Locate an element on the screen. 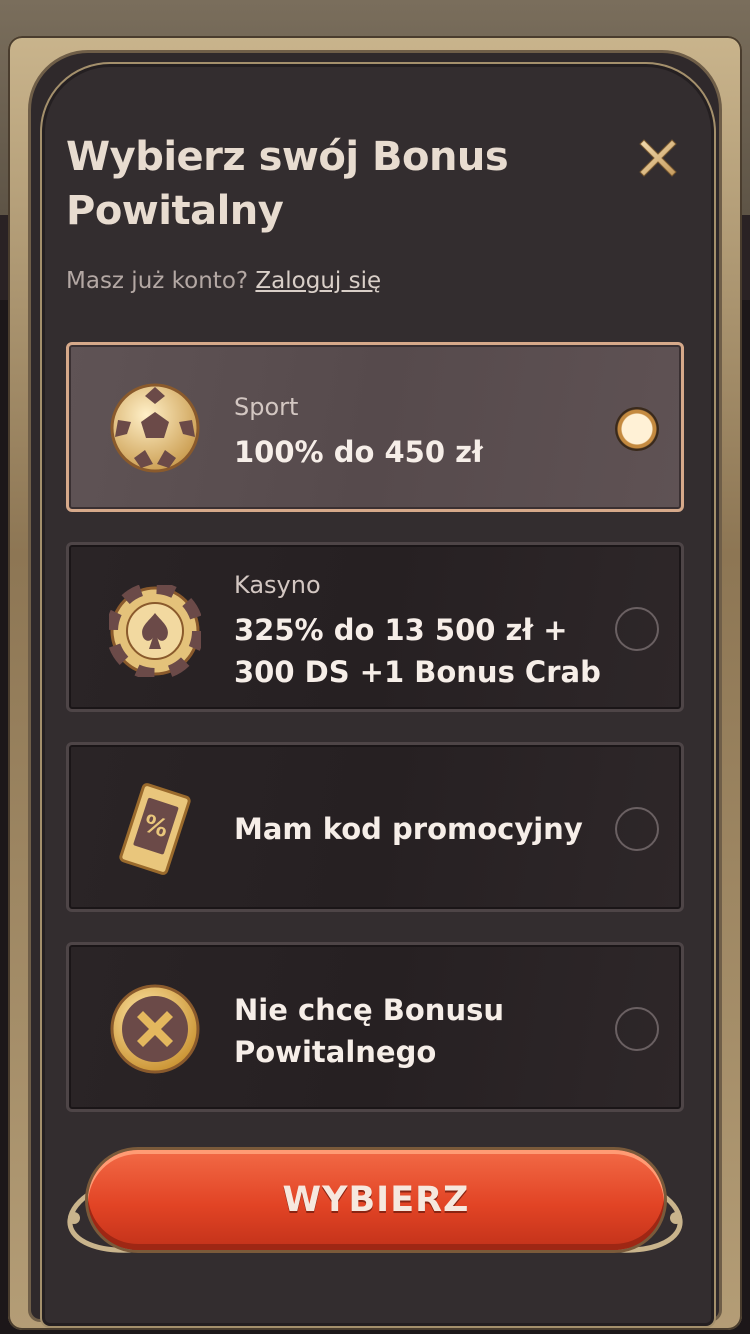  login-prompt-text: Masz już konto? is located at coordinates (157, 281).